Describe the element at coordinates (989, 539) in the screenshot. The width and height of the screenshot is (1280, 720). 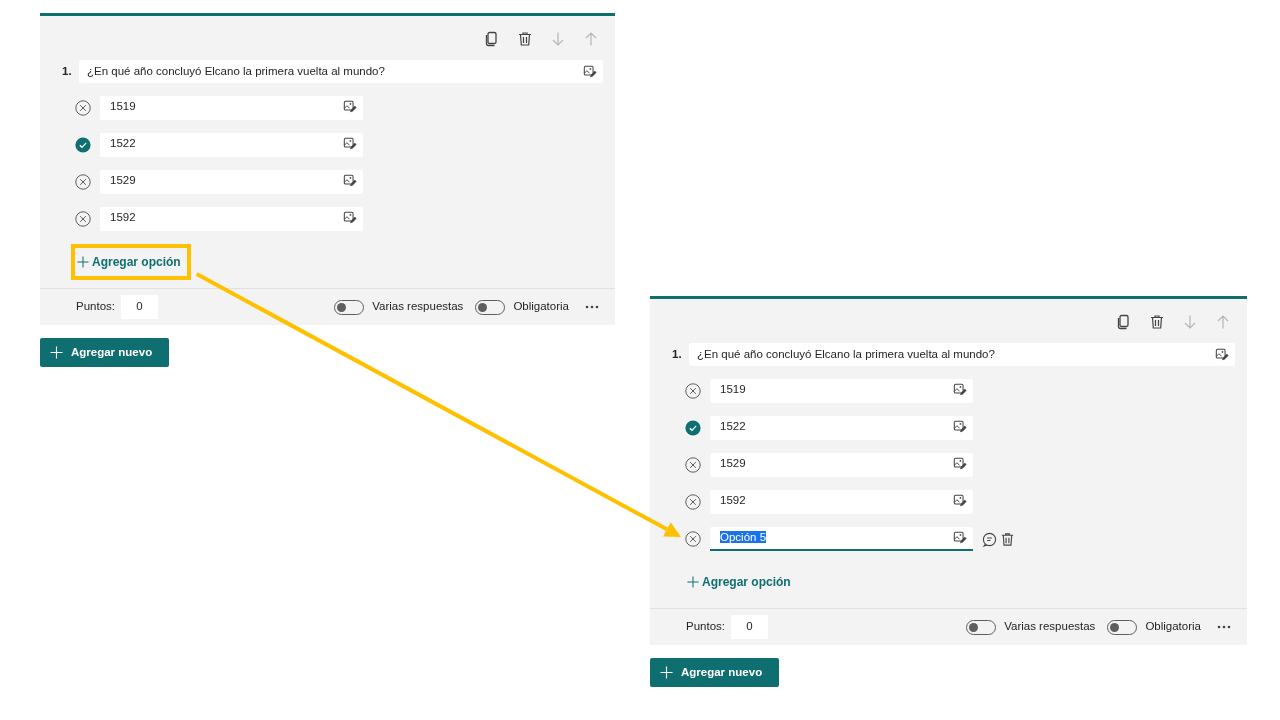
I see `comment-icon` at that location.